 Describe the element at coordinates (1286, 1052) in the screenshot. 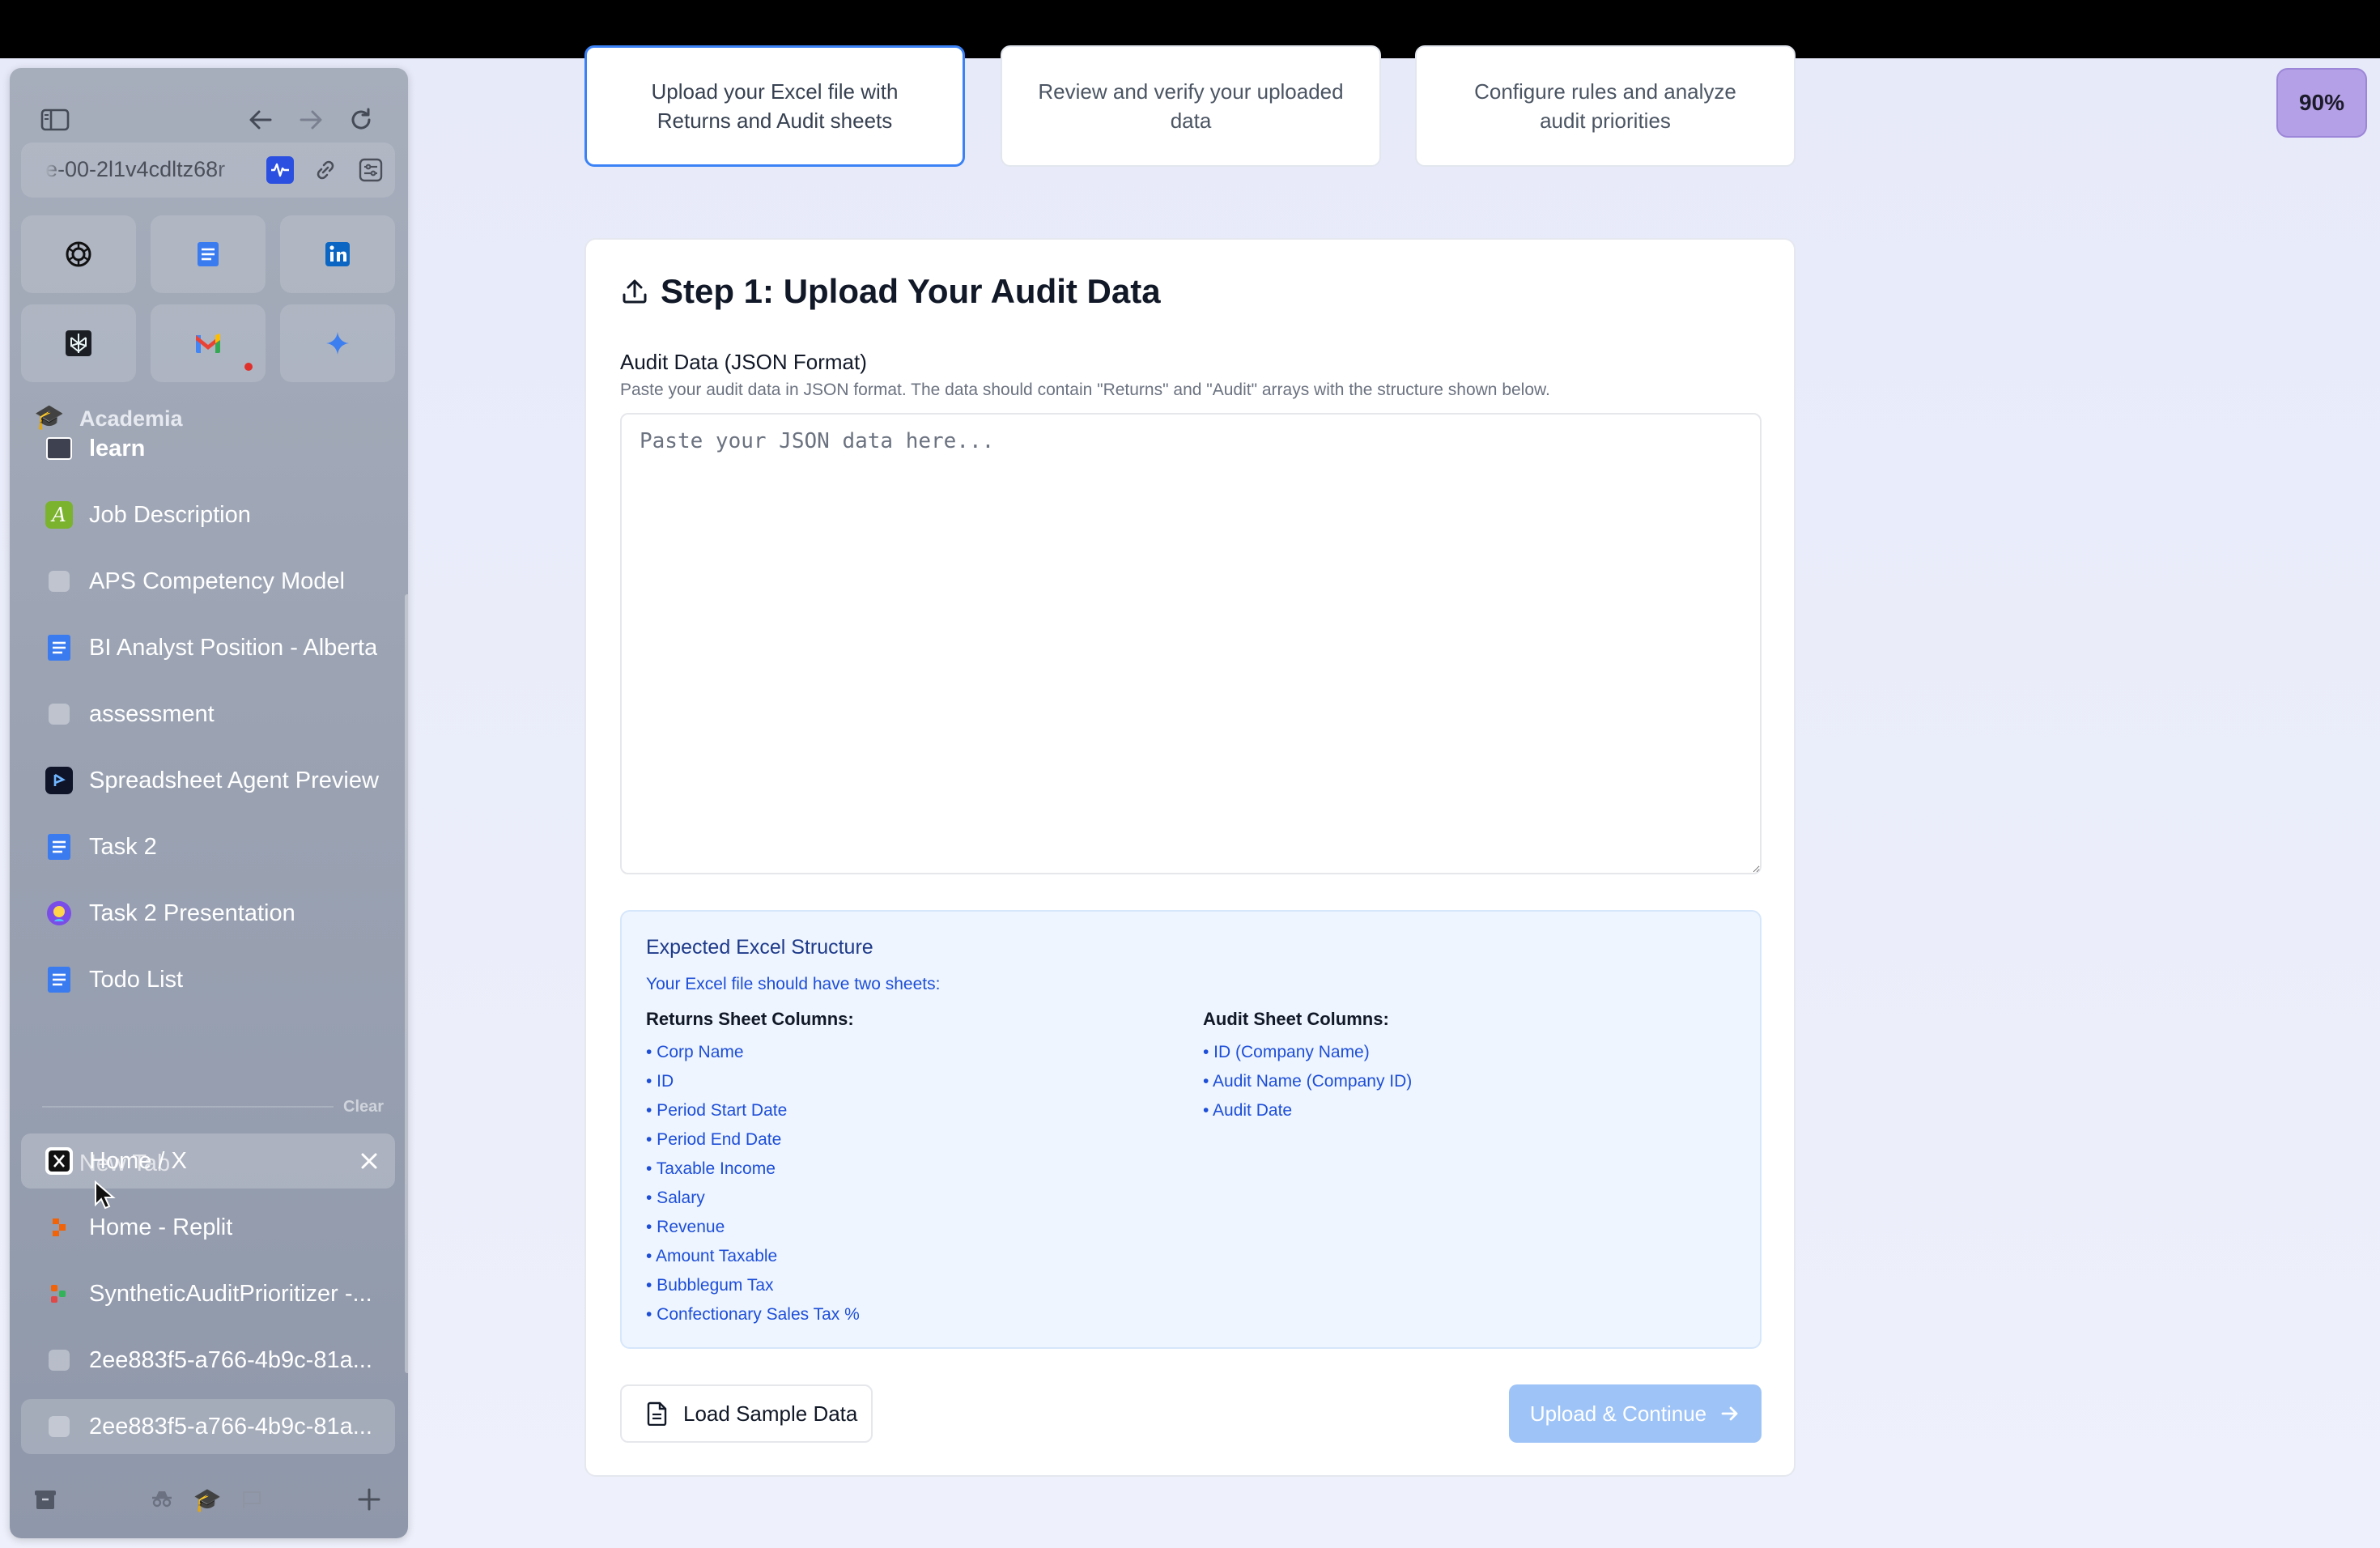

I see `list-item: • ID (Company Name)` at that location.